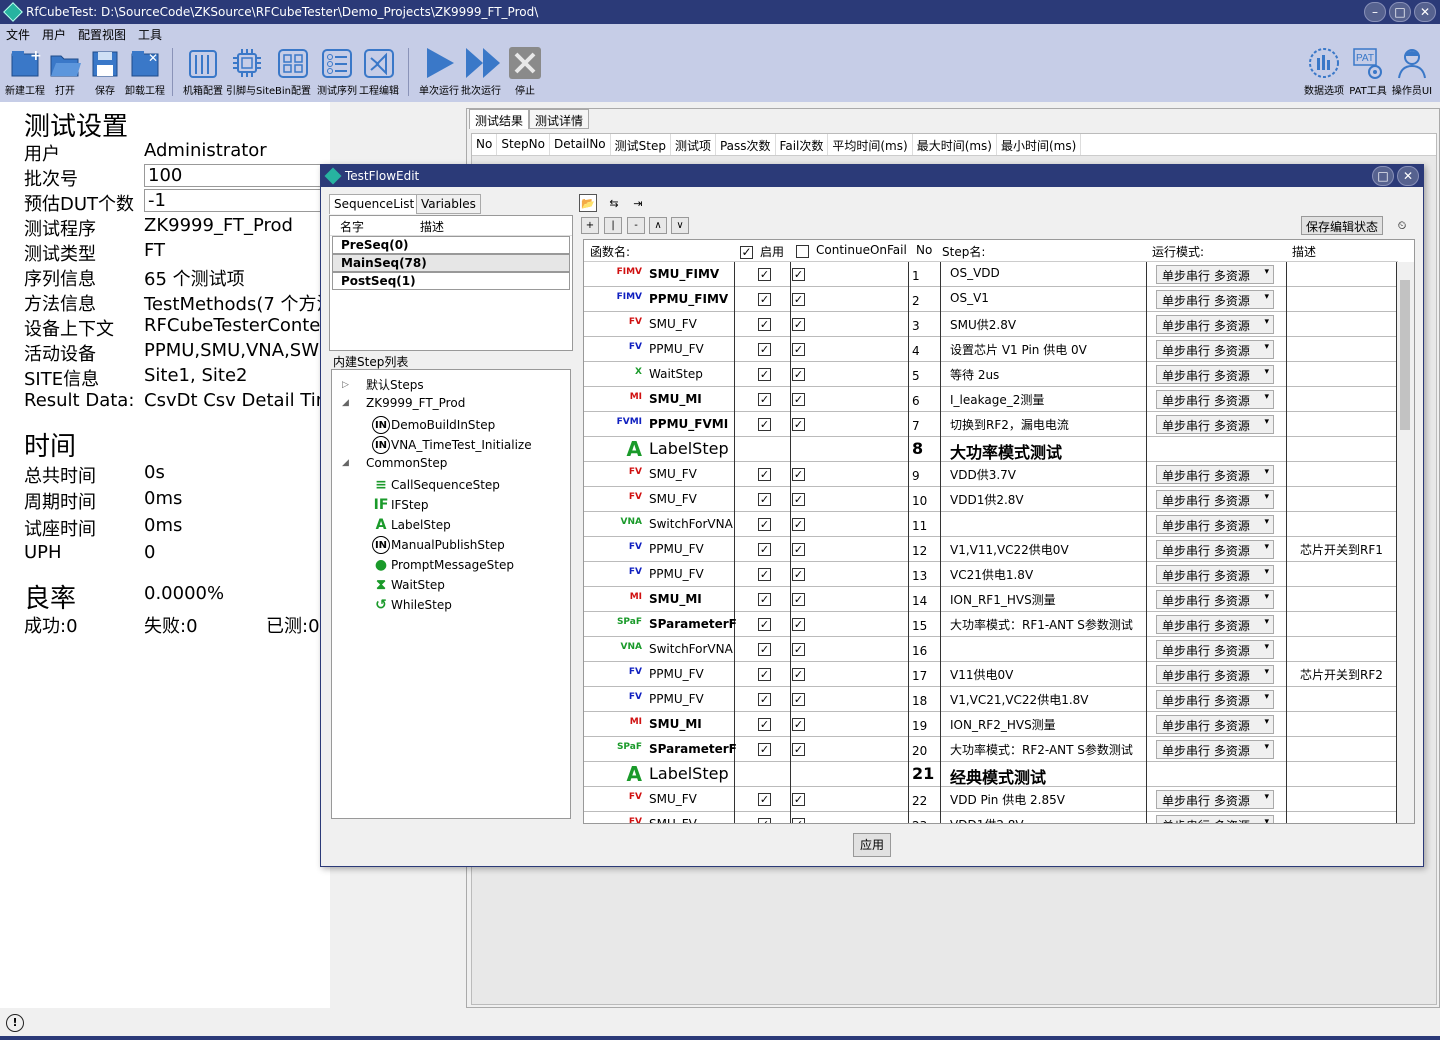 This screenshot has height=1040, width=1440. I want to click on tree-item-manualpublishstep: IN ManualPublishStep, so click(438, 545).